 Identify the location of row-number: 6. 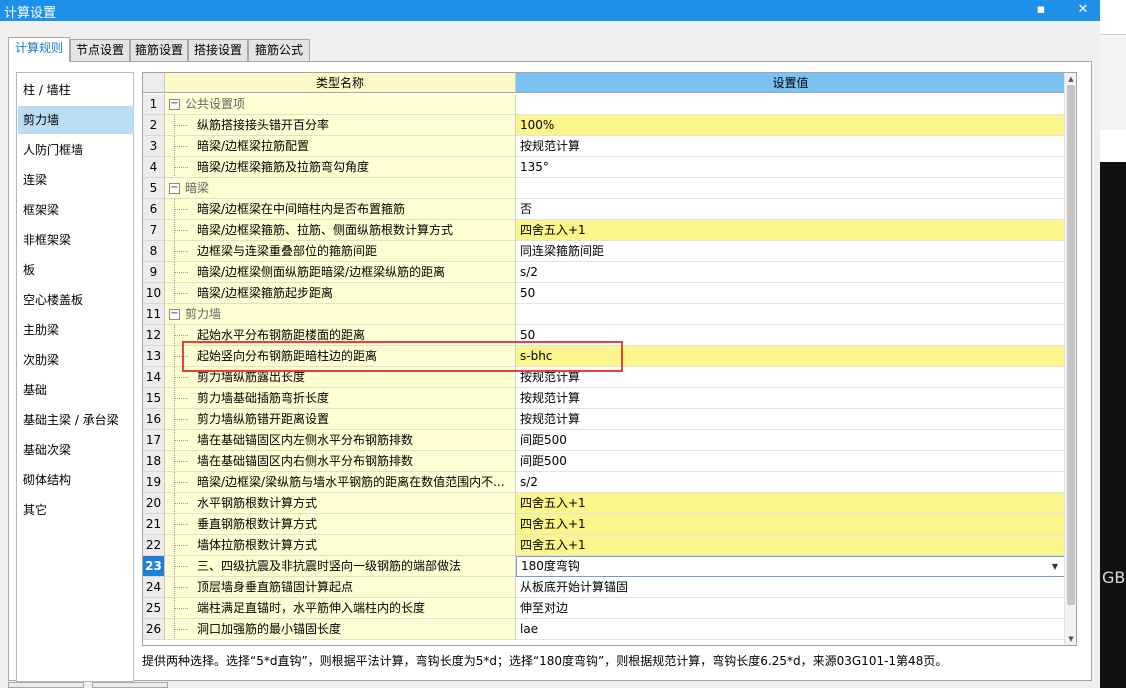
(154, 209).